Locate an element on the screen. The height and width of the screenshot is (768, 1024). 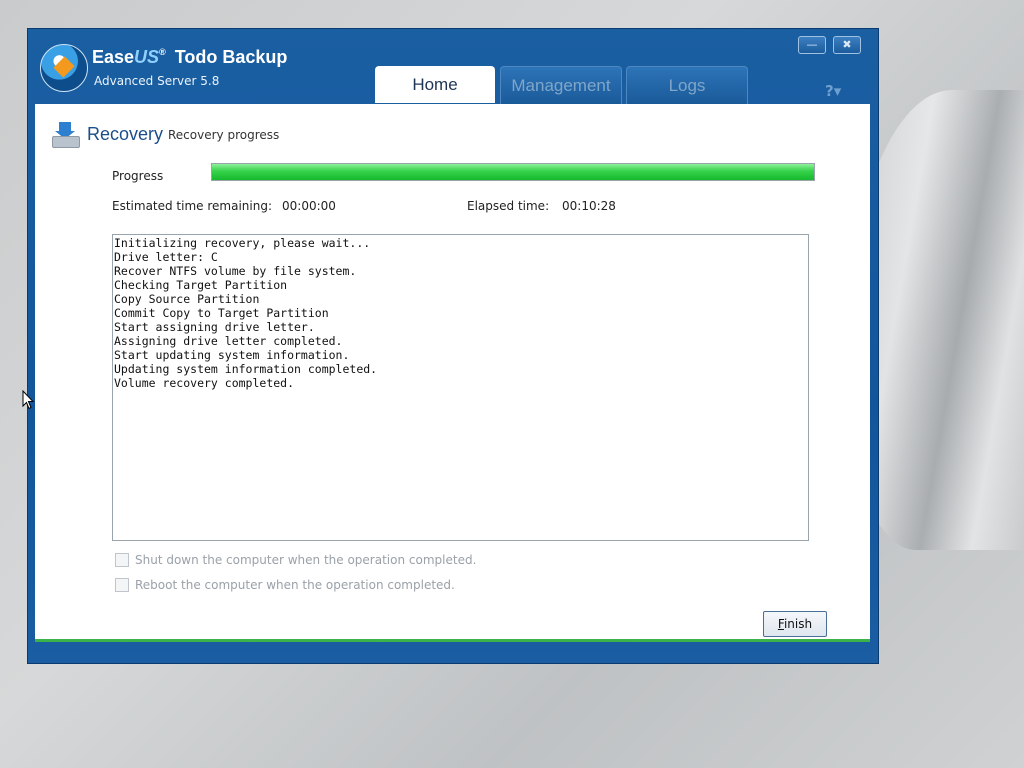
easeus-logo-icon is located at coordinates (64, 68).